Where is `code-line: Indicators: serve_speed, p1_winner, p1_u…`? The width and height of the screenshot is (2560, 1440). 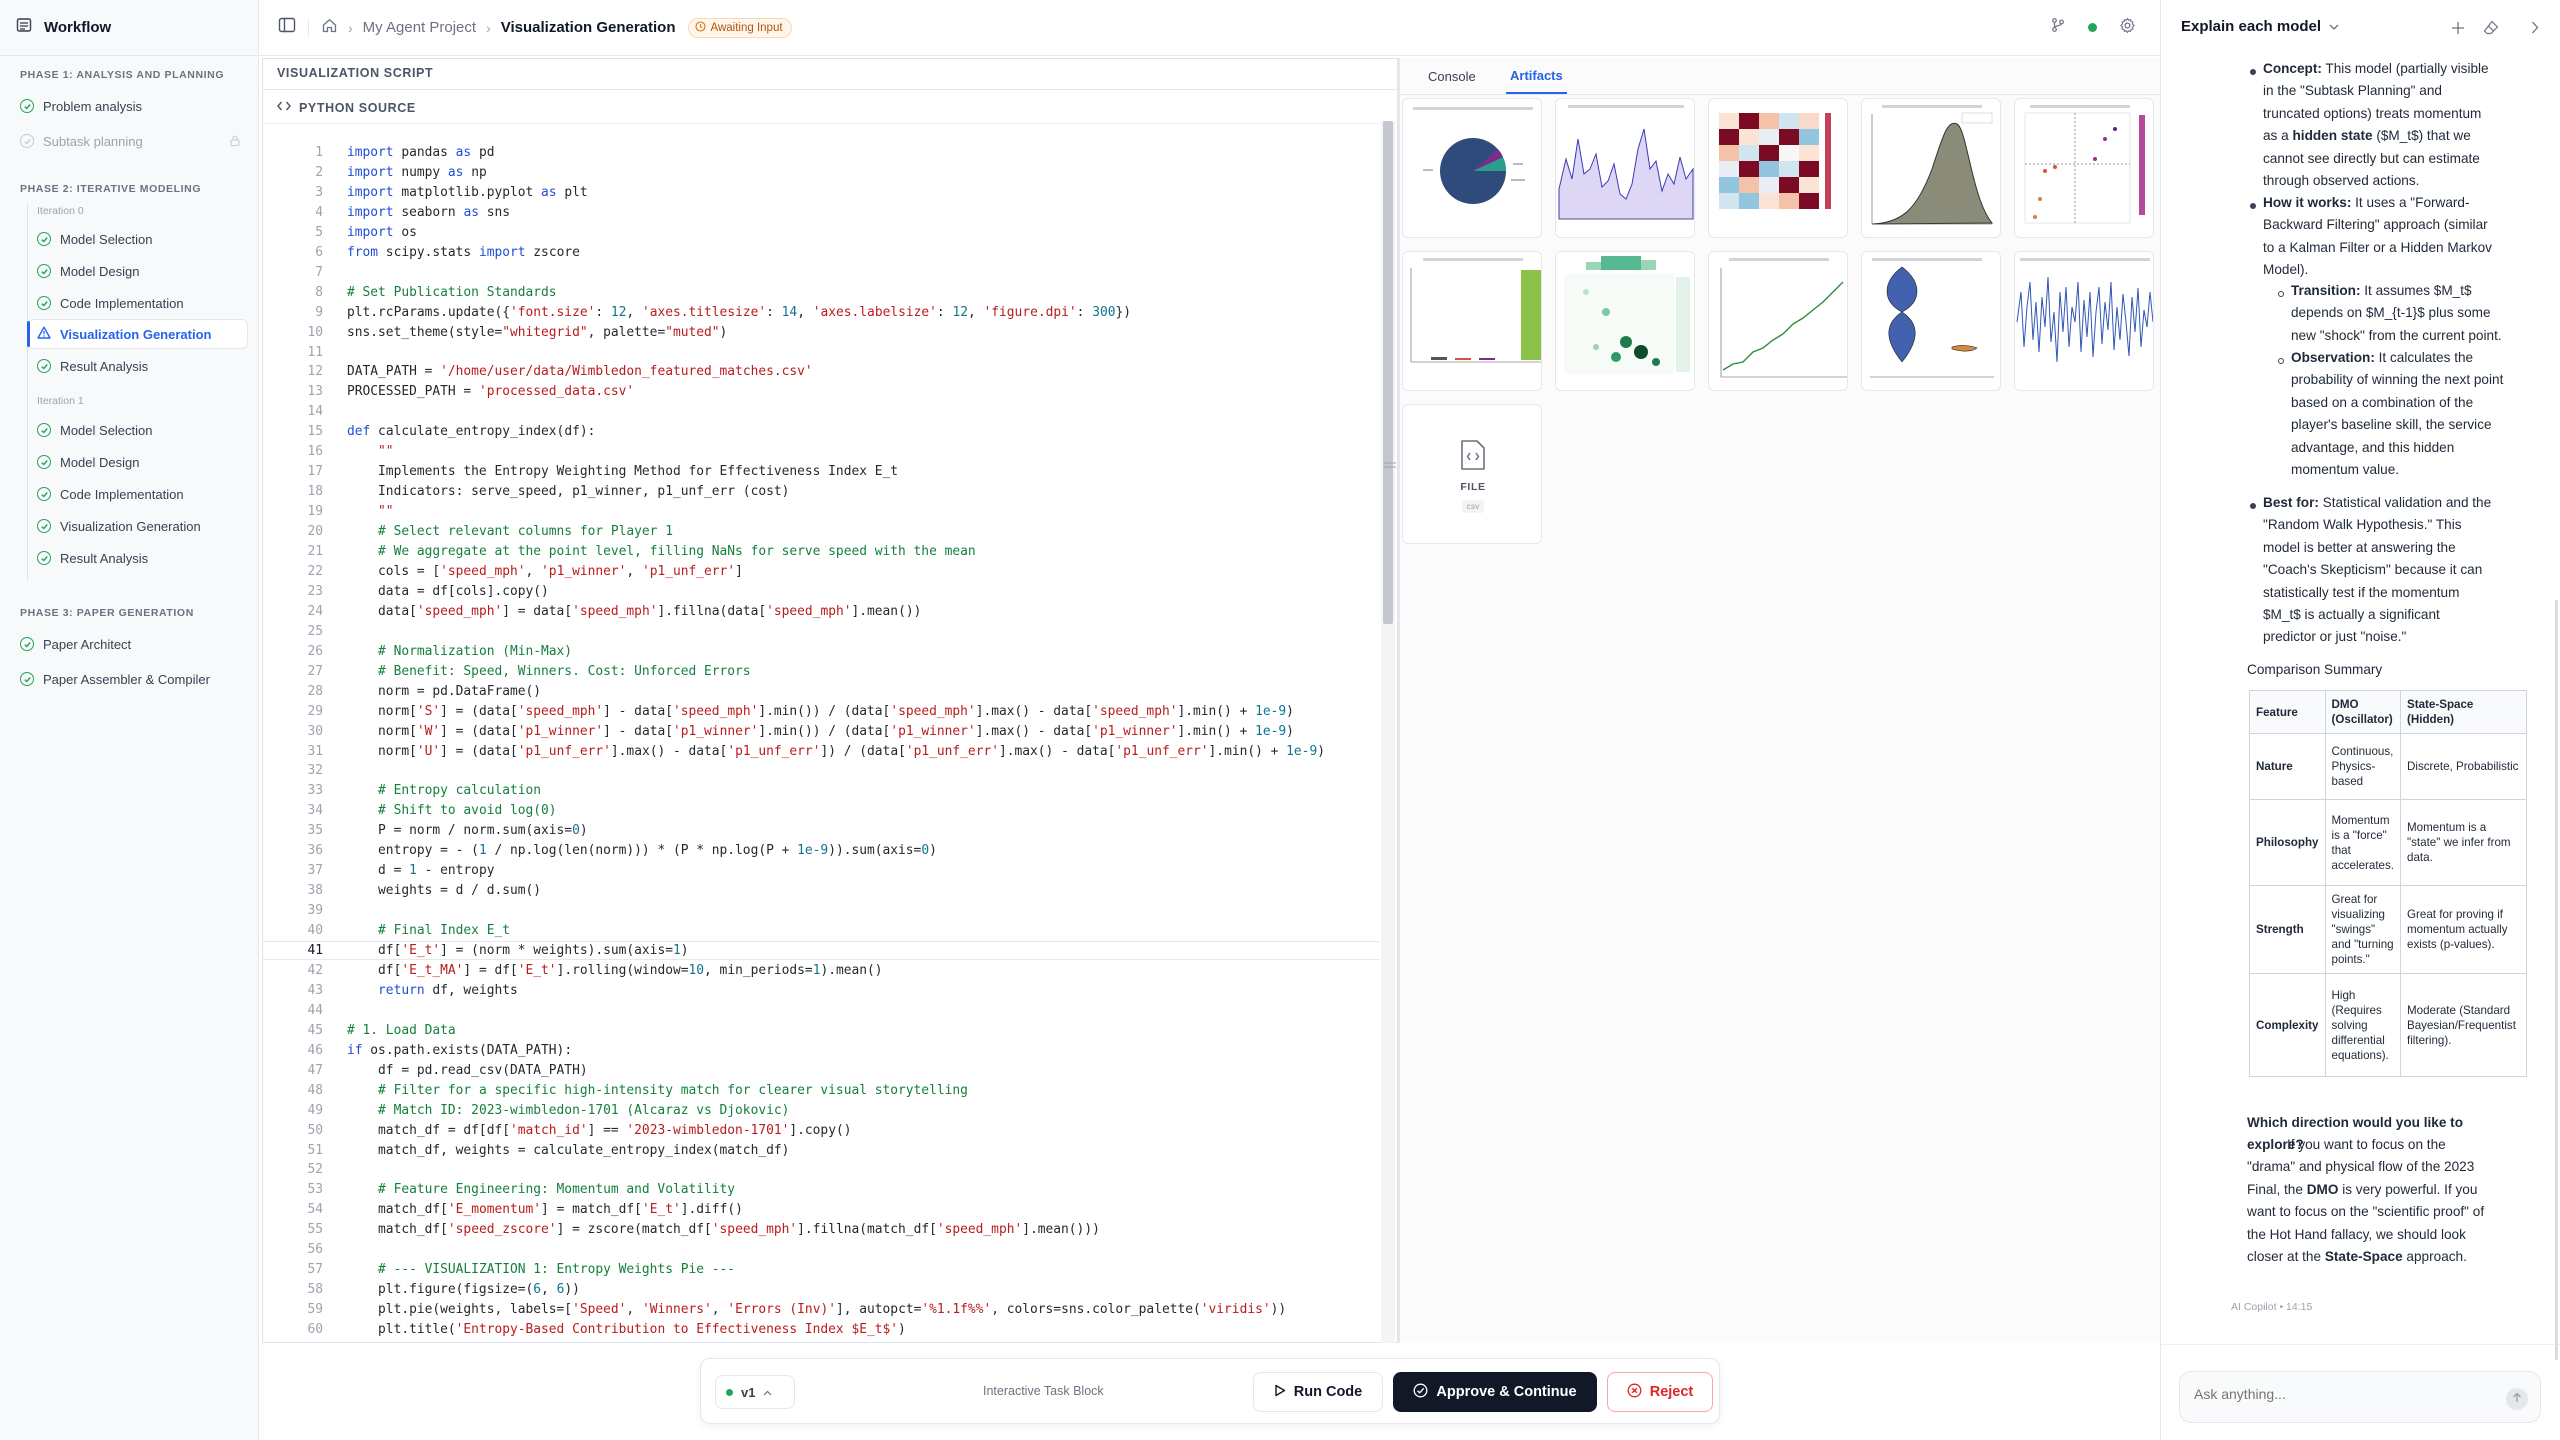 code-line: Indicators: serve_speed, p1_winner, p1_u… is located at coordinates (568, 491).